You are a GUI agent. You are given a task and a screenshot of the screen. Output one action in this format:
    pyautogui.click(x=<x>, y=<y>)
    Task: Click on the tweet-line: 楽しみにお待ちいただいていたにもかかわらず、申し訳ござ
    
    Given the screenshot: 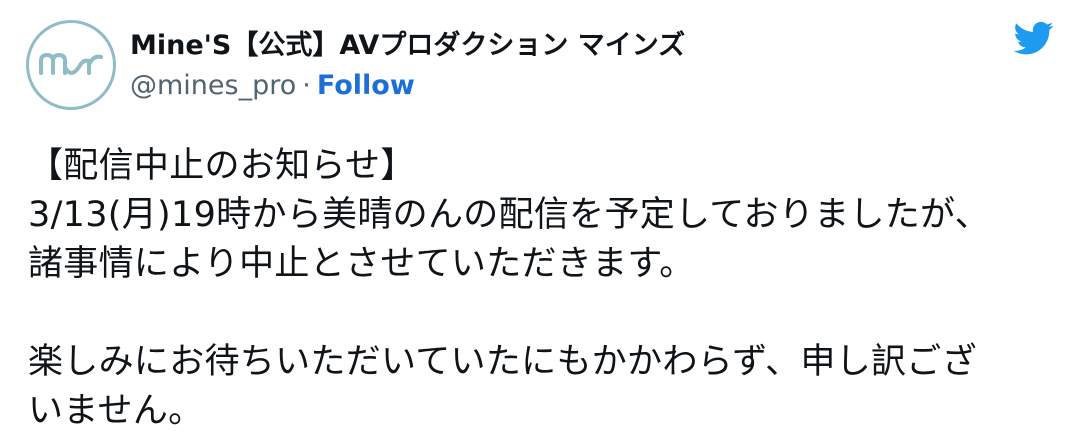 What is the action you would take?
    pyautogui.click(x=502, y=362)
    